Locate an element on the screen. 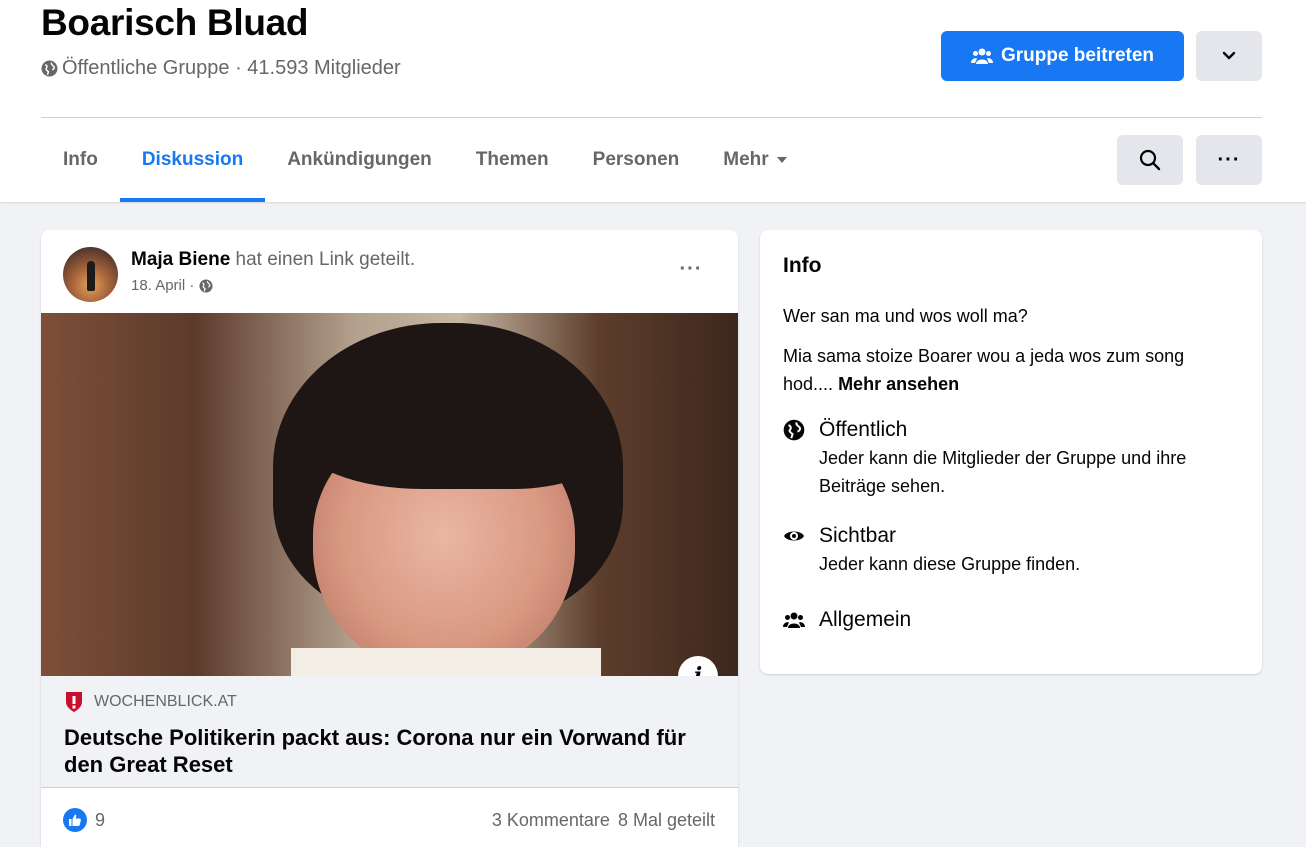  info-title: Info is located at coordinates (802, 265).